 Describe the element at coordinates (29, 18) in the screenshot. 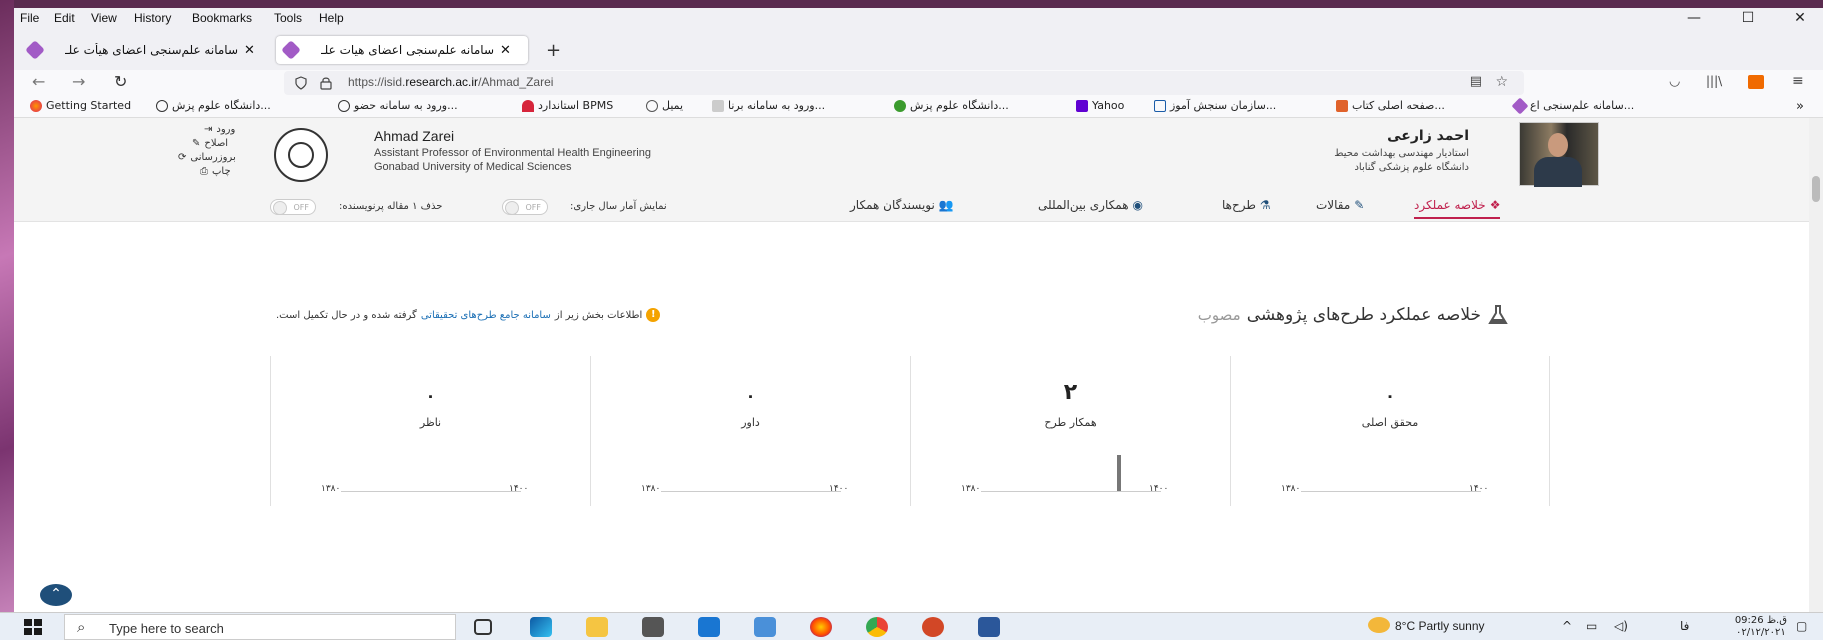

I see `menu-file: File` at that location.